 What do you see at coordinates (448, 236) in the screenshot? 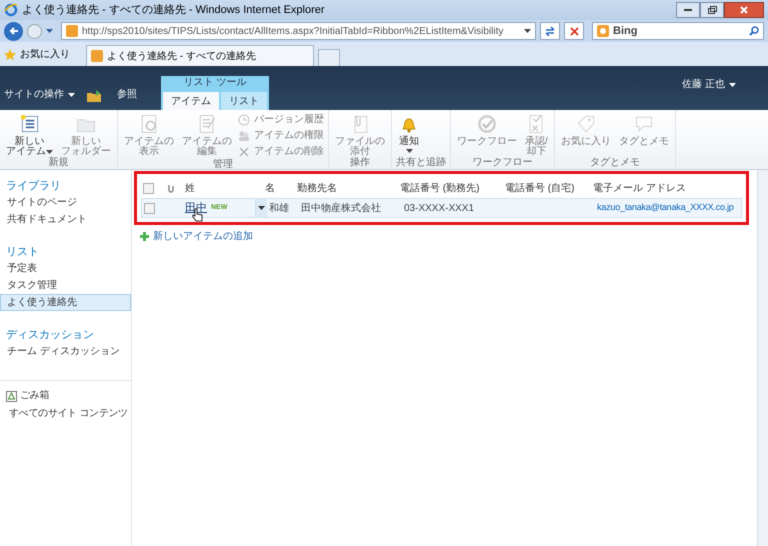
I see `add-item-link: 新しいアイテムの追加` at bounding box center [448, 236].